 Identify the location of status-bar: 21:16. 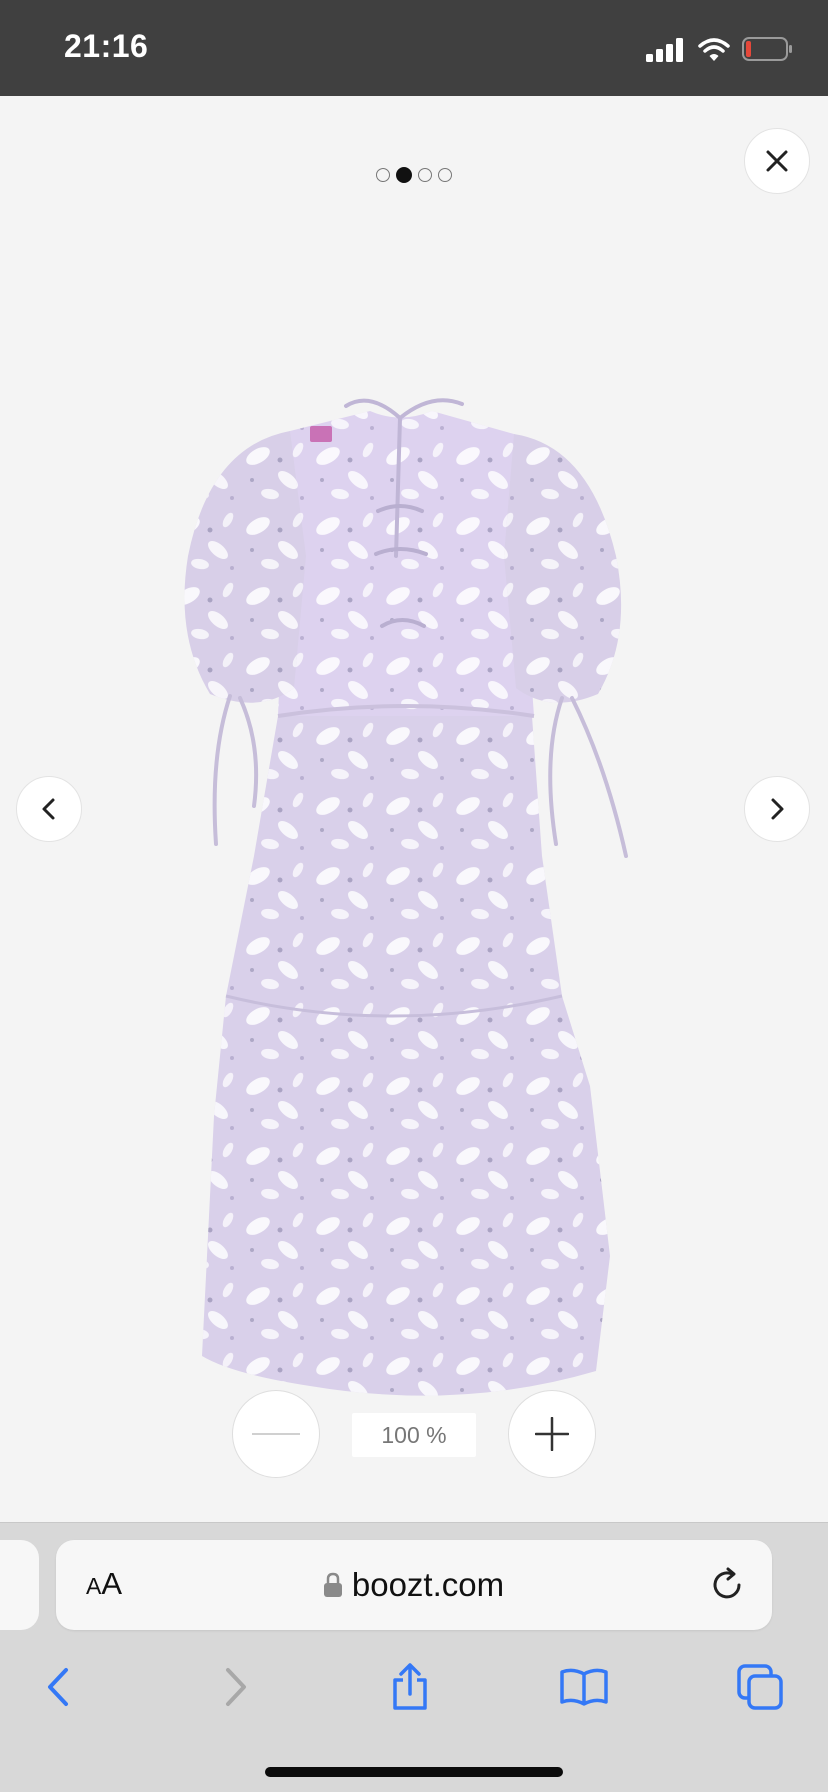
(414, 48).